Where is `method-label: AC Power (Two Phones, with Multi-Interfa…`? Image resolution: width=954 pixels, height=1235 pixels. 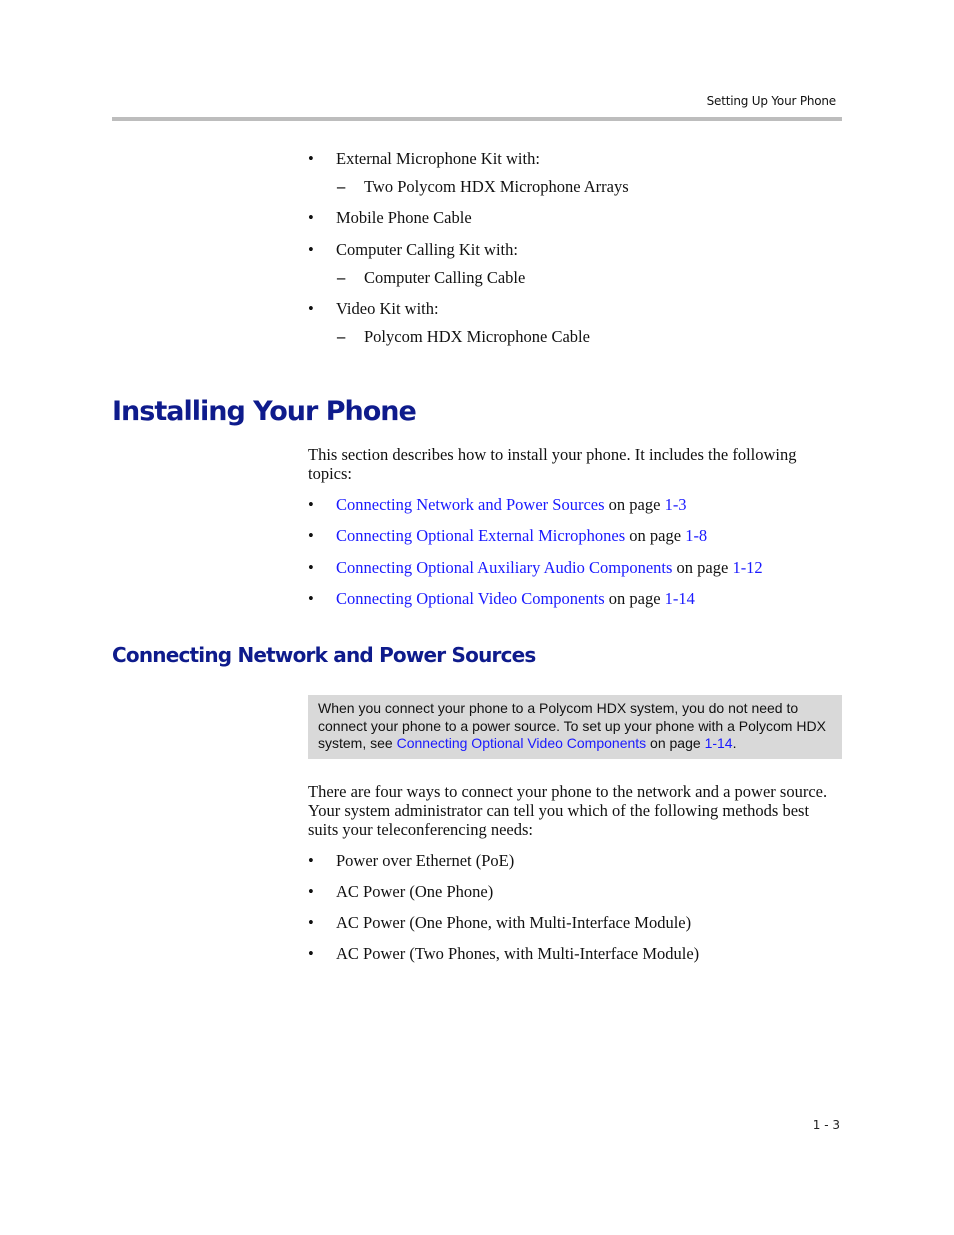 method-label: AC Power (Two Phones, with Multi-Interfa… is located at coordinates (518, 953).